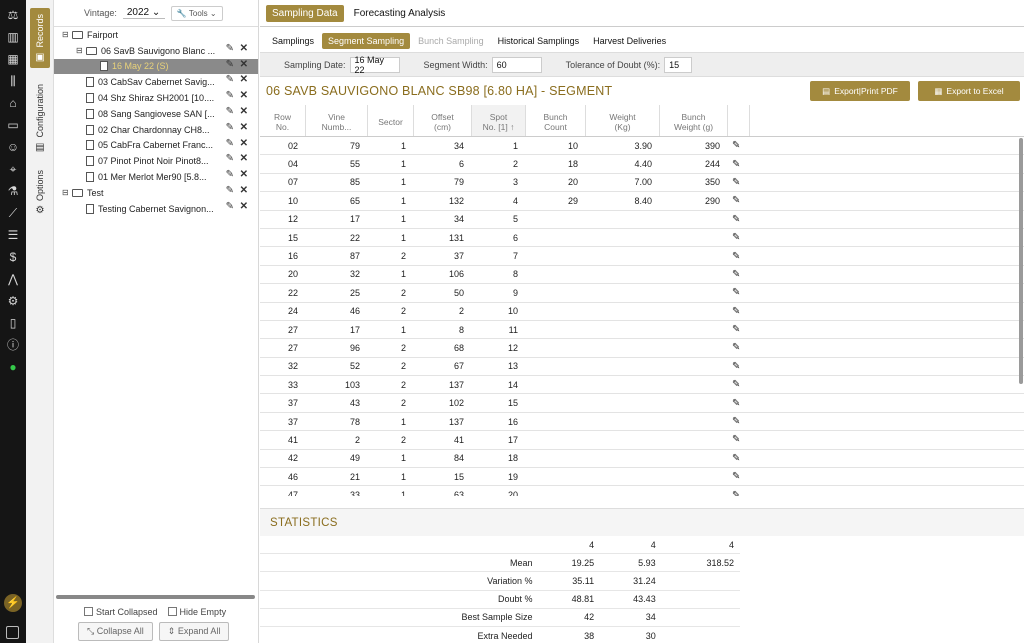  I want to click on tree-scrollbar, so click(155, 597).